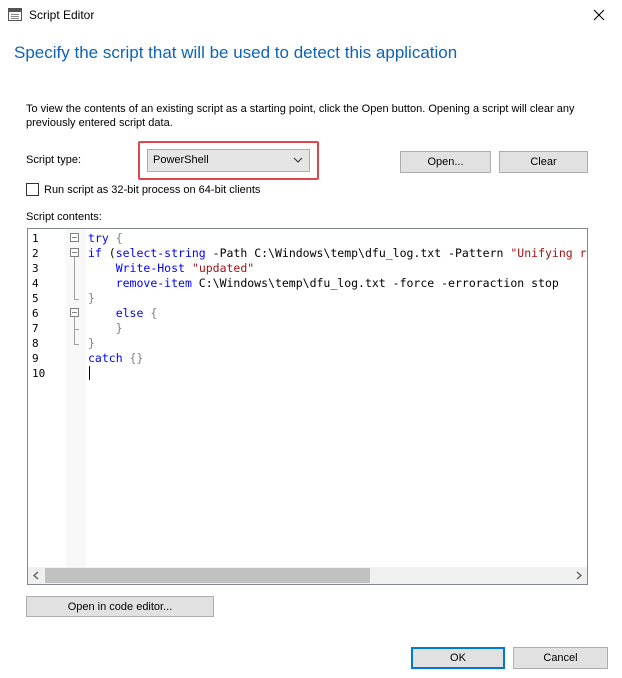 This screenshot has width=622, height=678. What do you see at coordinates (76, 399) in the screenshot?
I see `fold-margin` at bounding box center [76, 399].